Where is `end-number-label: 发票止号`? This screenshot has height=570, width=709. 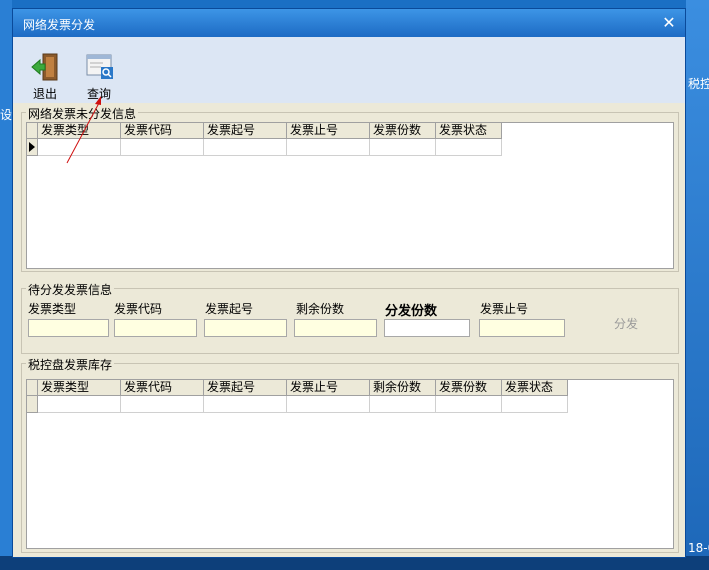
end-number-label: 发票止号 is located at coordinates (504, 309).